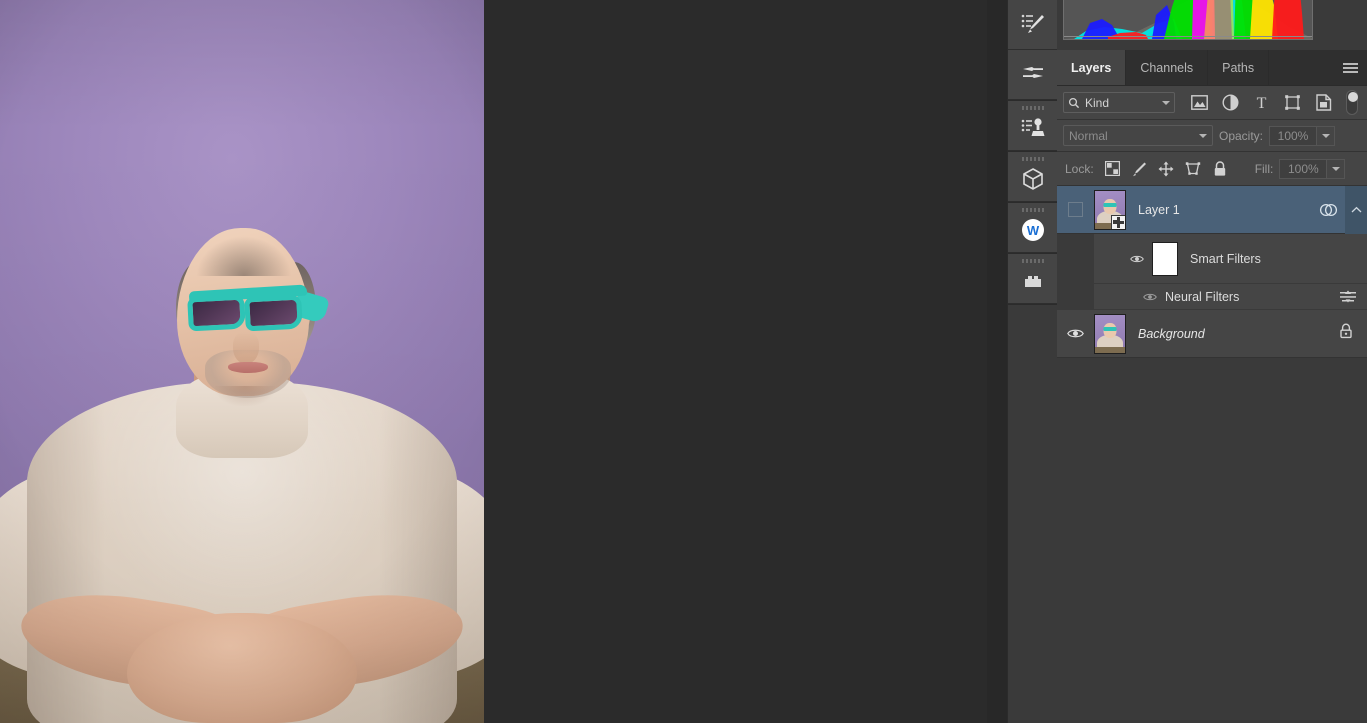  I want to click on layer-collapse-button, so click(1356, 209).